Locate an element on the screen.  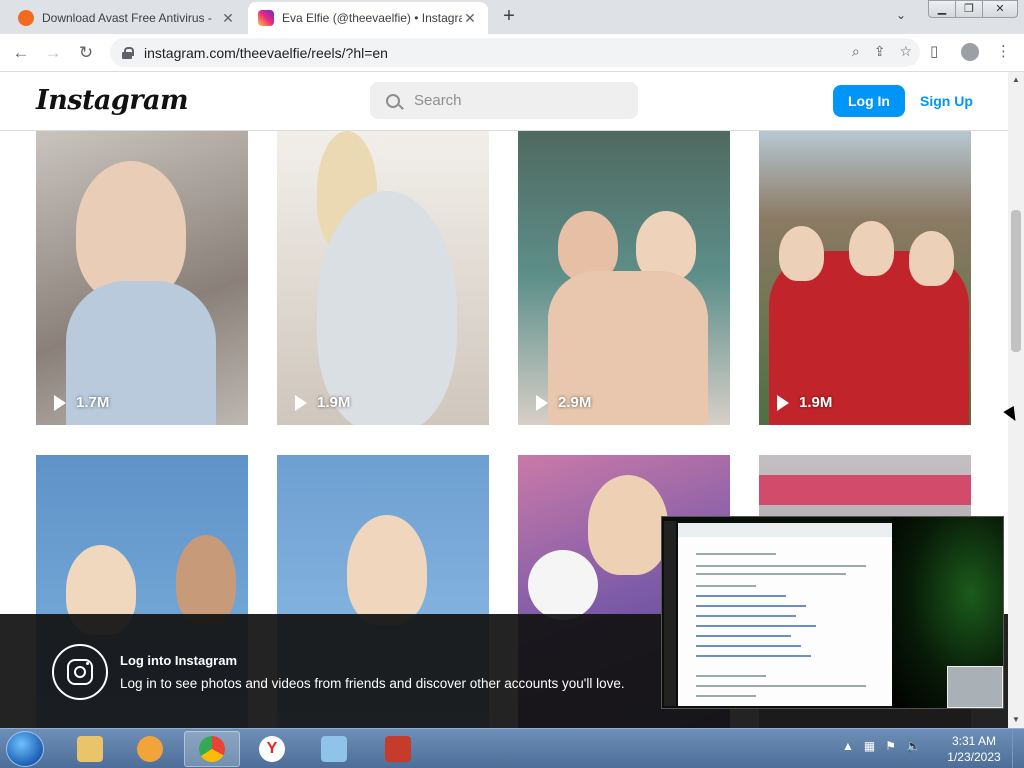
reel-thumbnail: 2.9M is located at coordinates (624, 278).